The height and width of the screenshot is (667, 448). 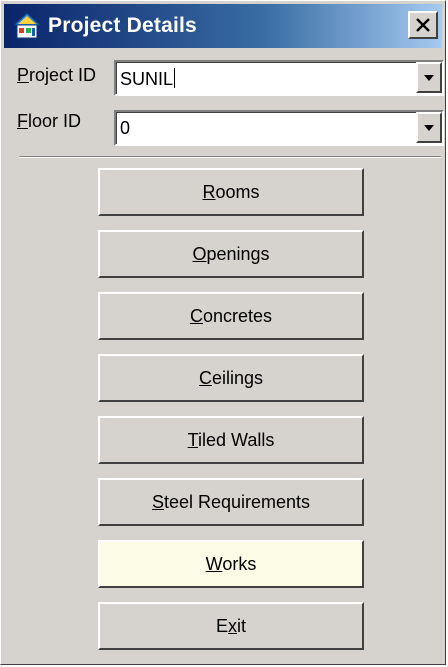 I want to click on project-id-dropdown-button, so click(x=429, y=77).